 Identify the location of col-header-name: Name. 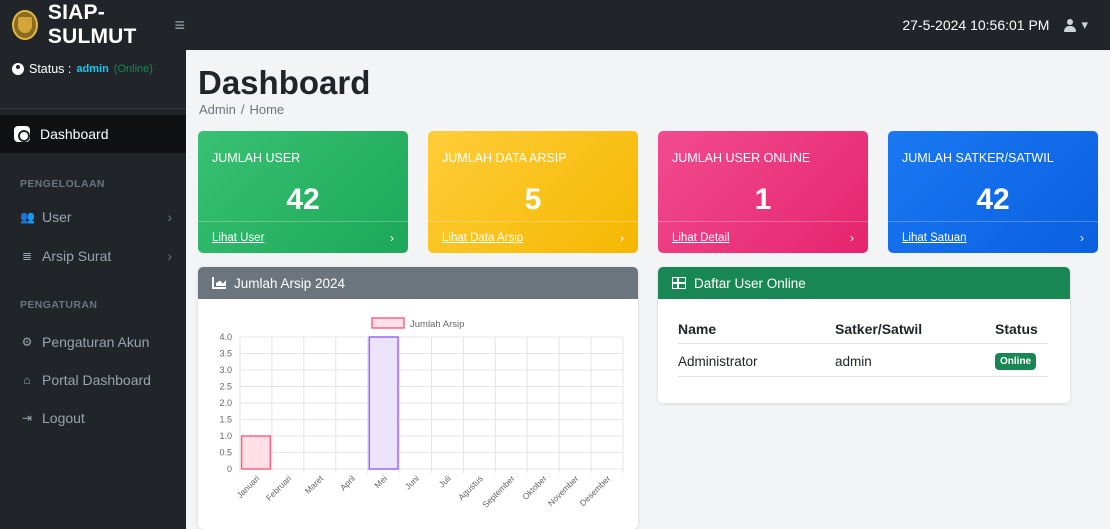
(697, 329).